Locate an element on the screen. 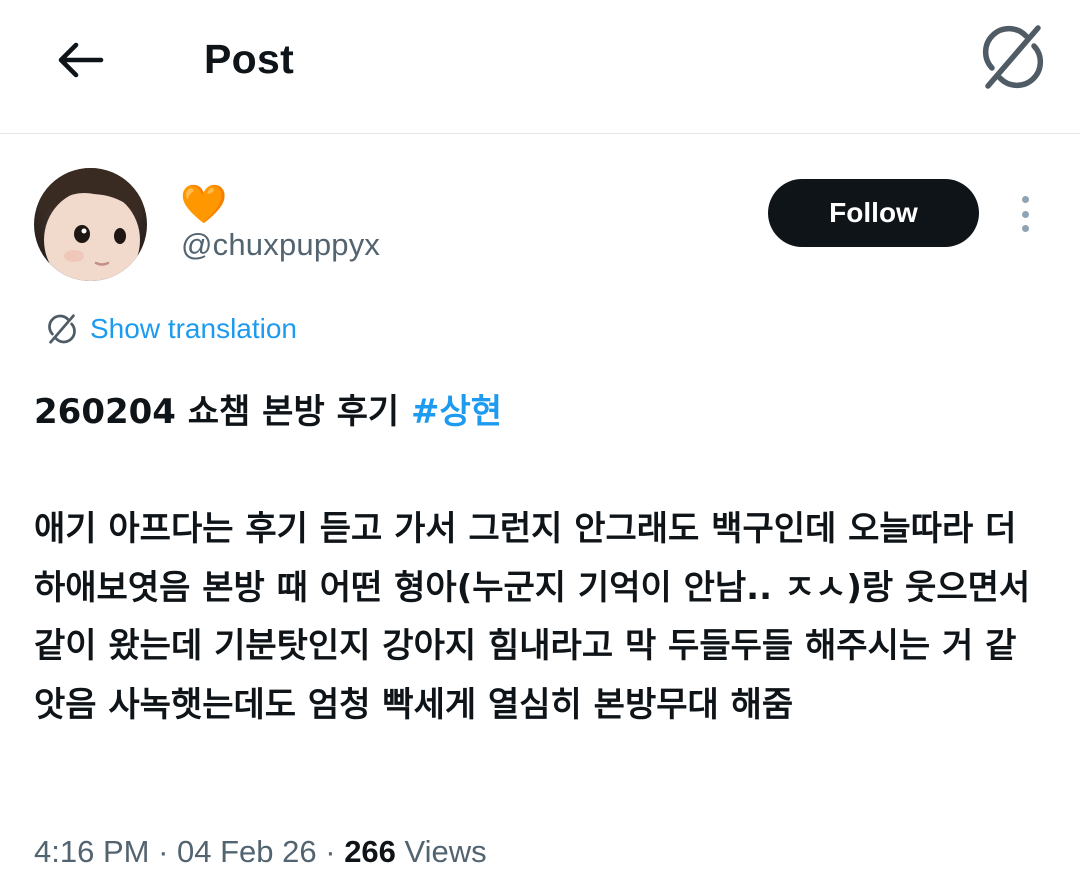  back-button is located at coordinates (80, 60).